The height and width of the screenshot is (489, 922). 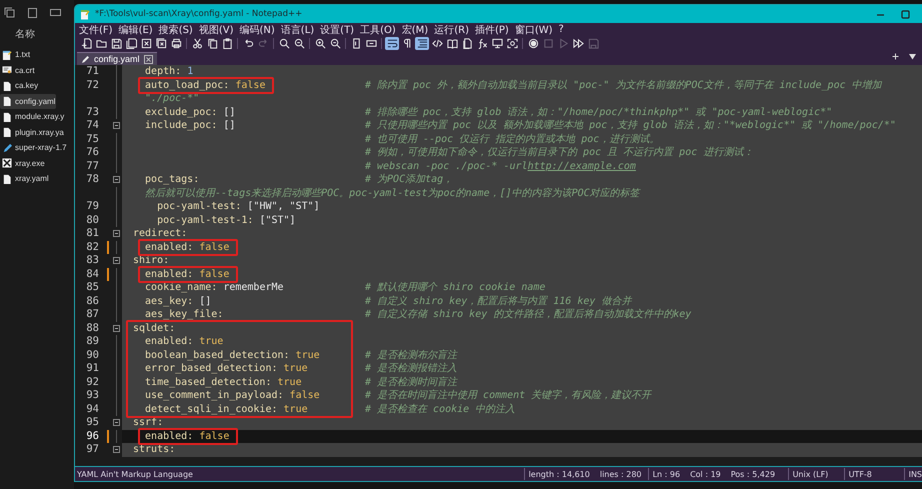 What do you see at coordinates (263, 43) in the screenshot?
I see `redo-icon` at bounding box center [263, 43].